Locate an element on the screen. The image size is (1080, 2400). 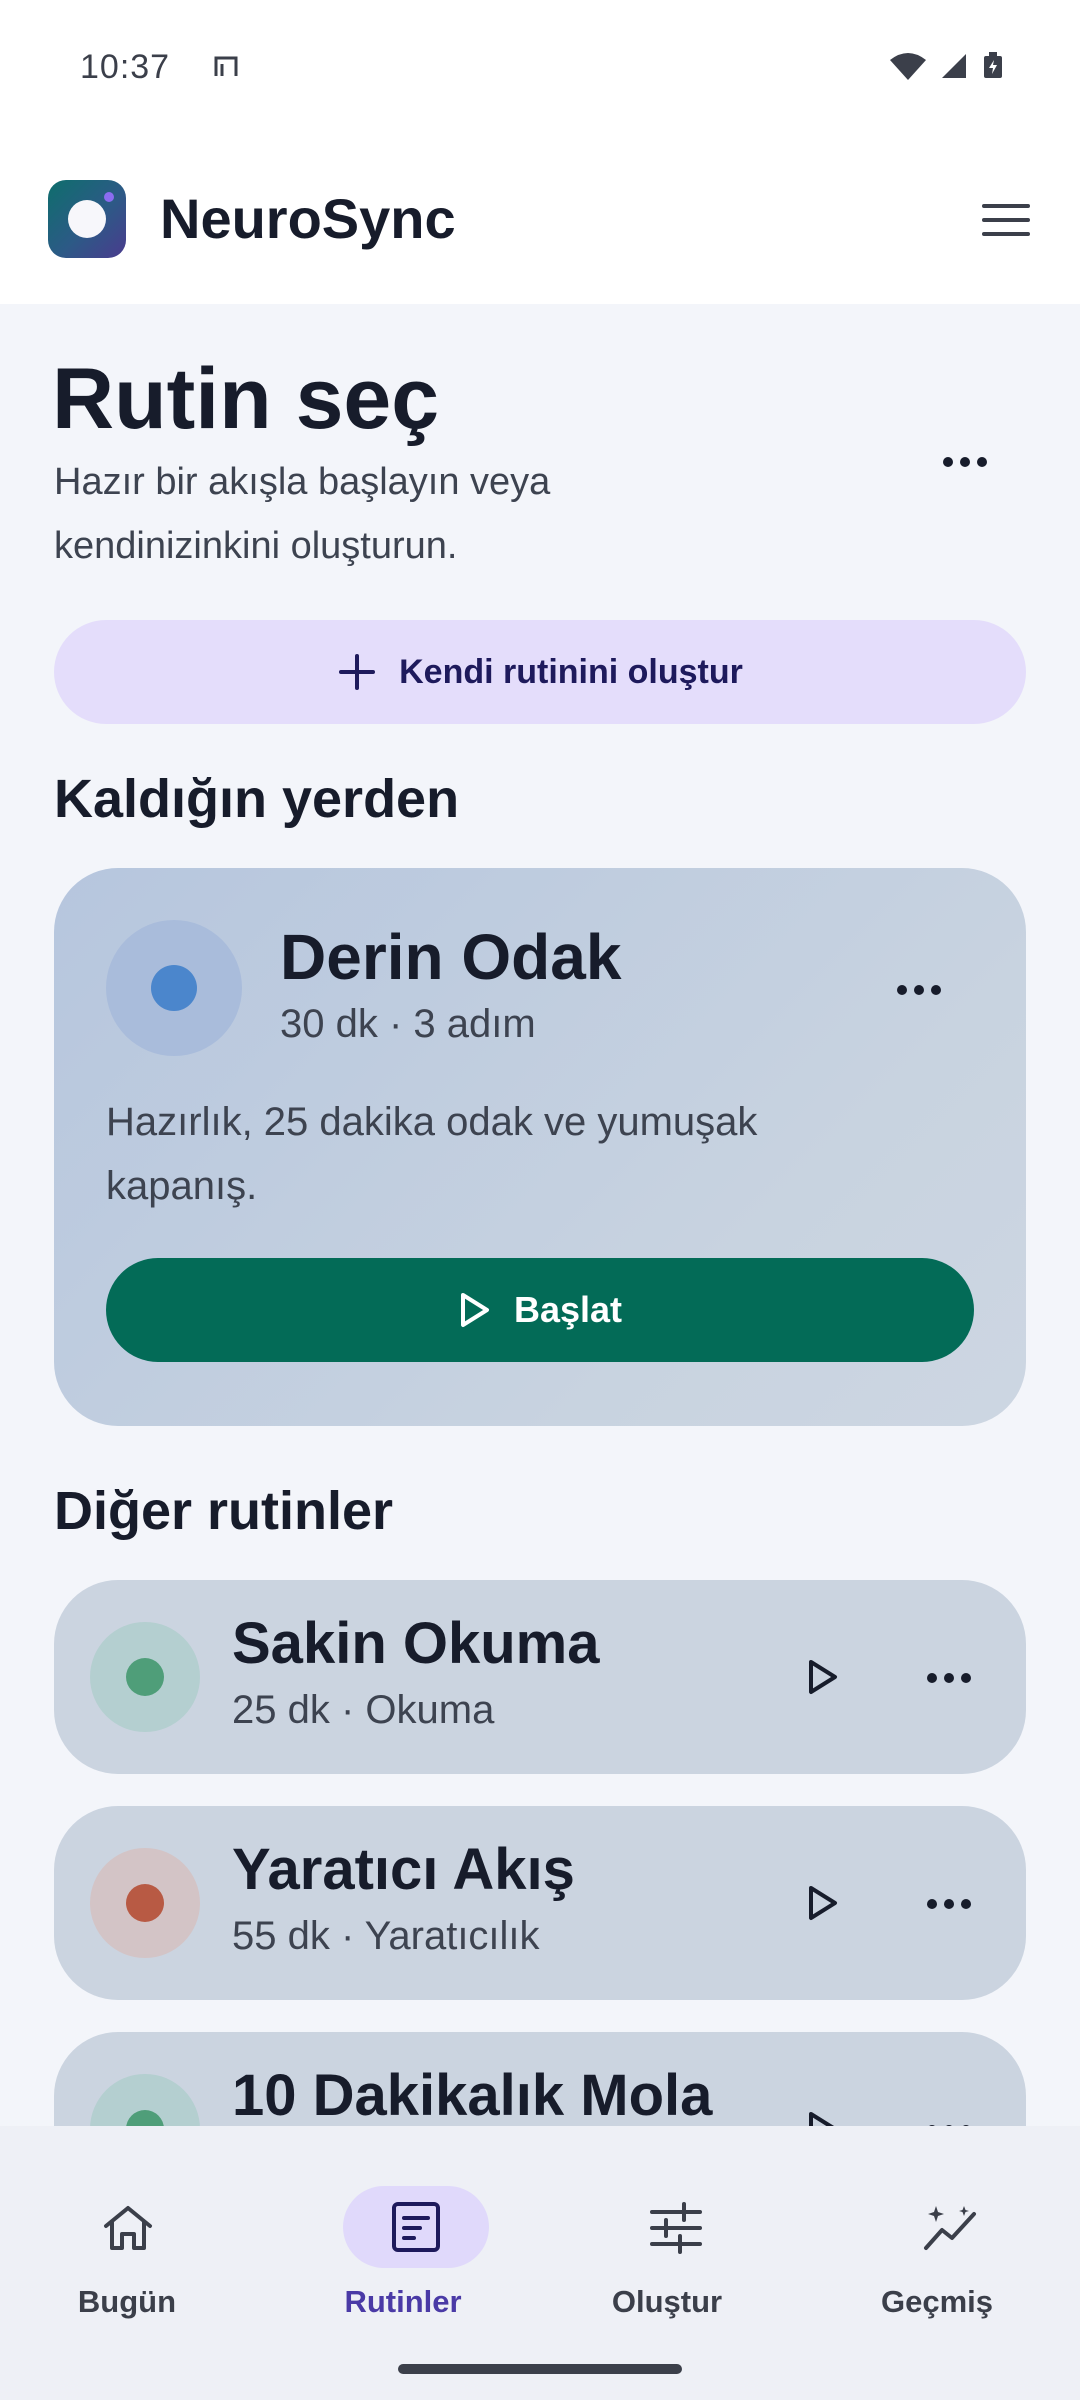
nav-item-create: Oluştur is located at coordinates (675, 2237).